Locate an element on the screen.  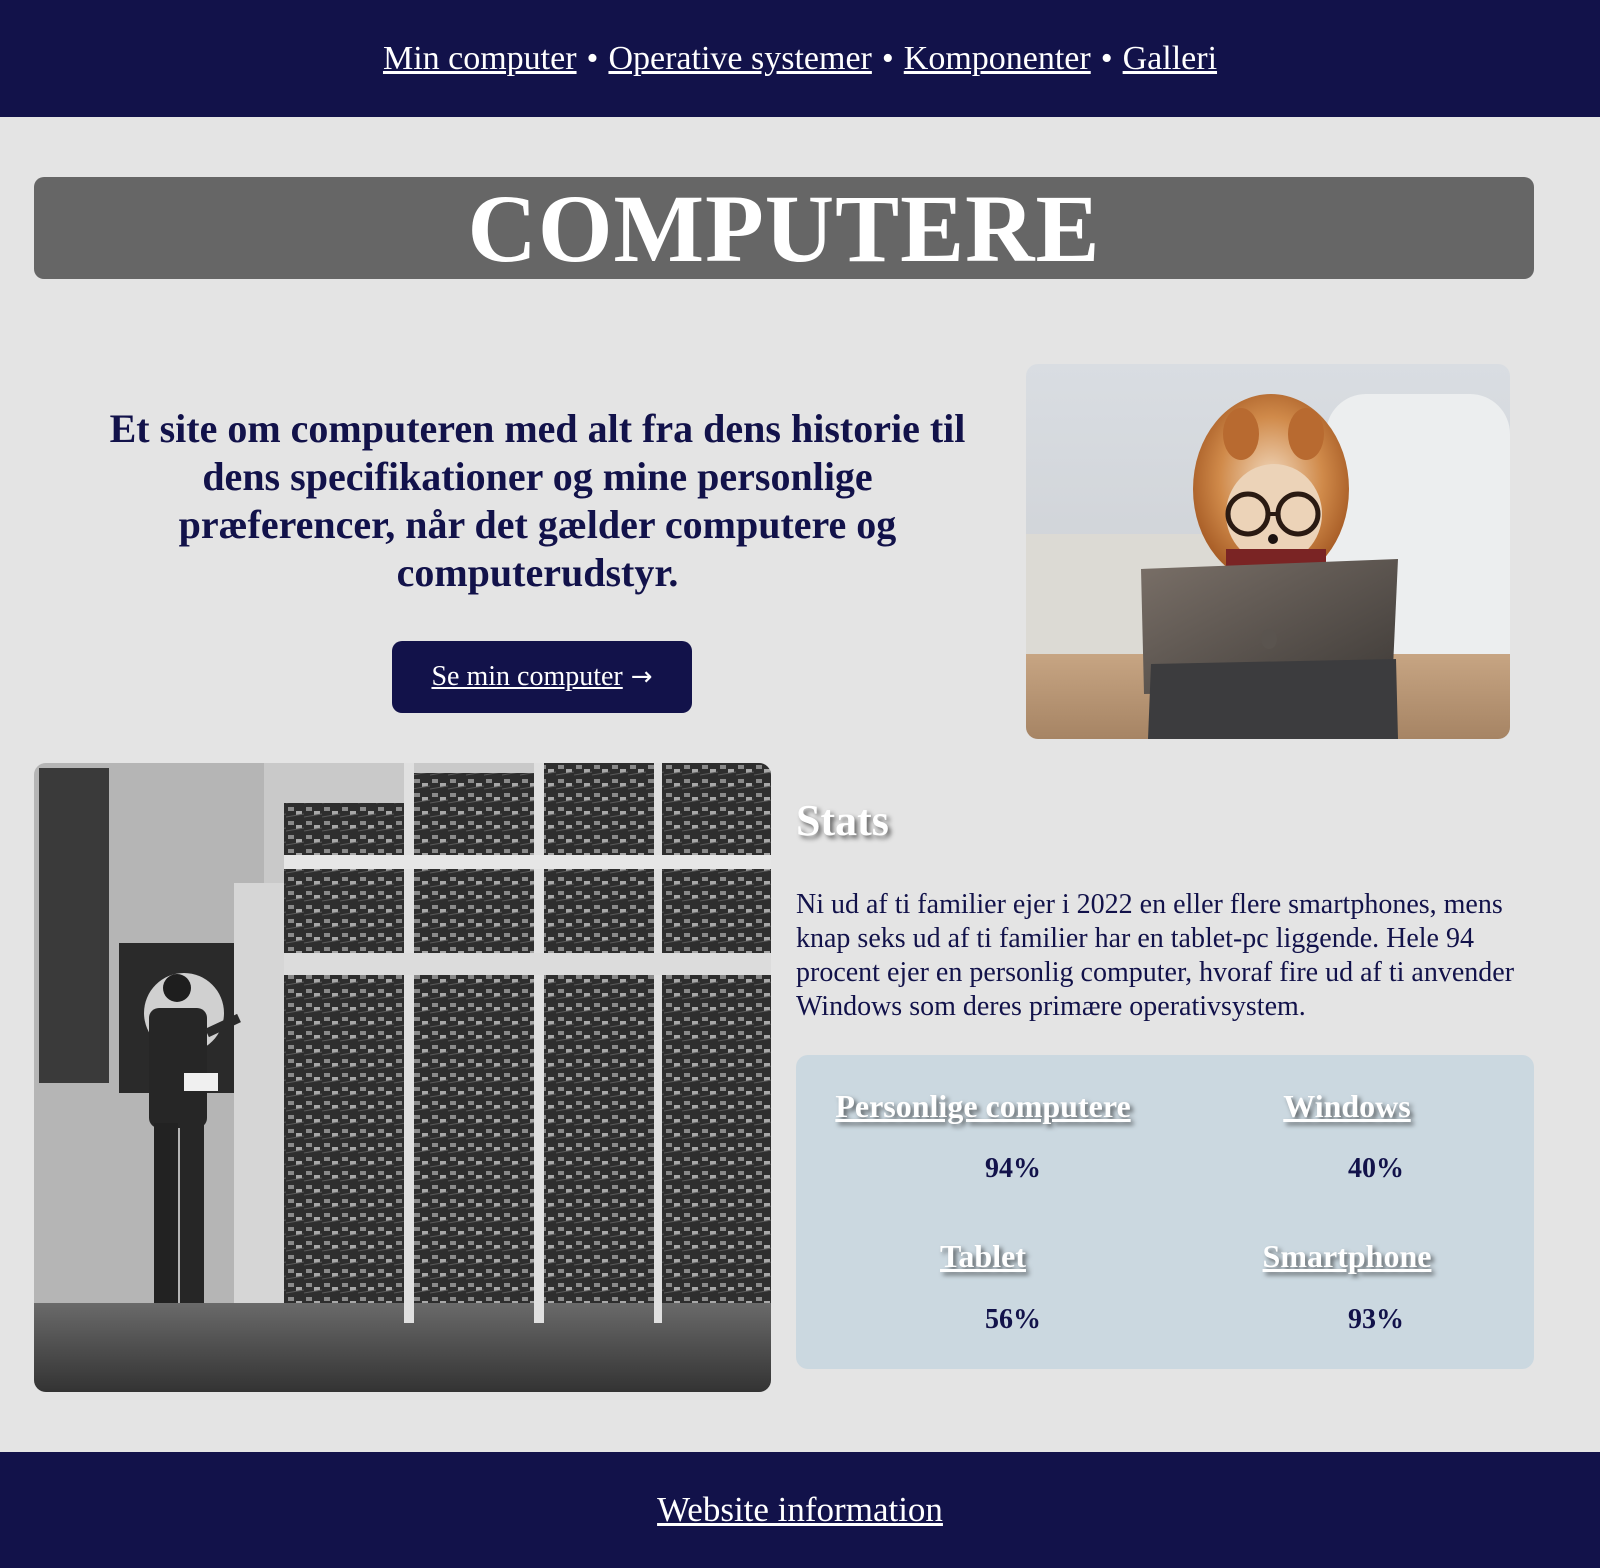
dog-with-tablet-photo is located at coordinates (1268, 551).